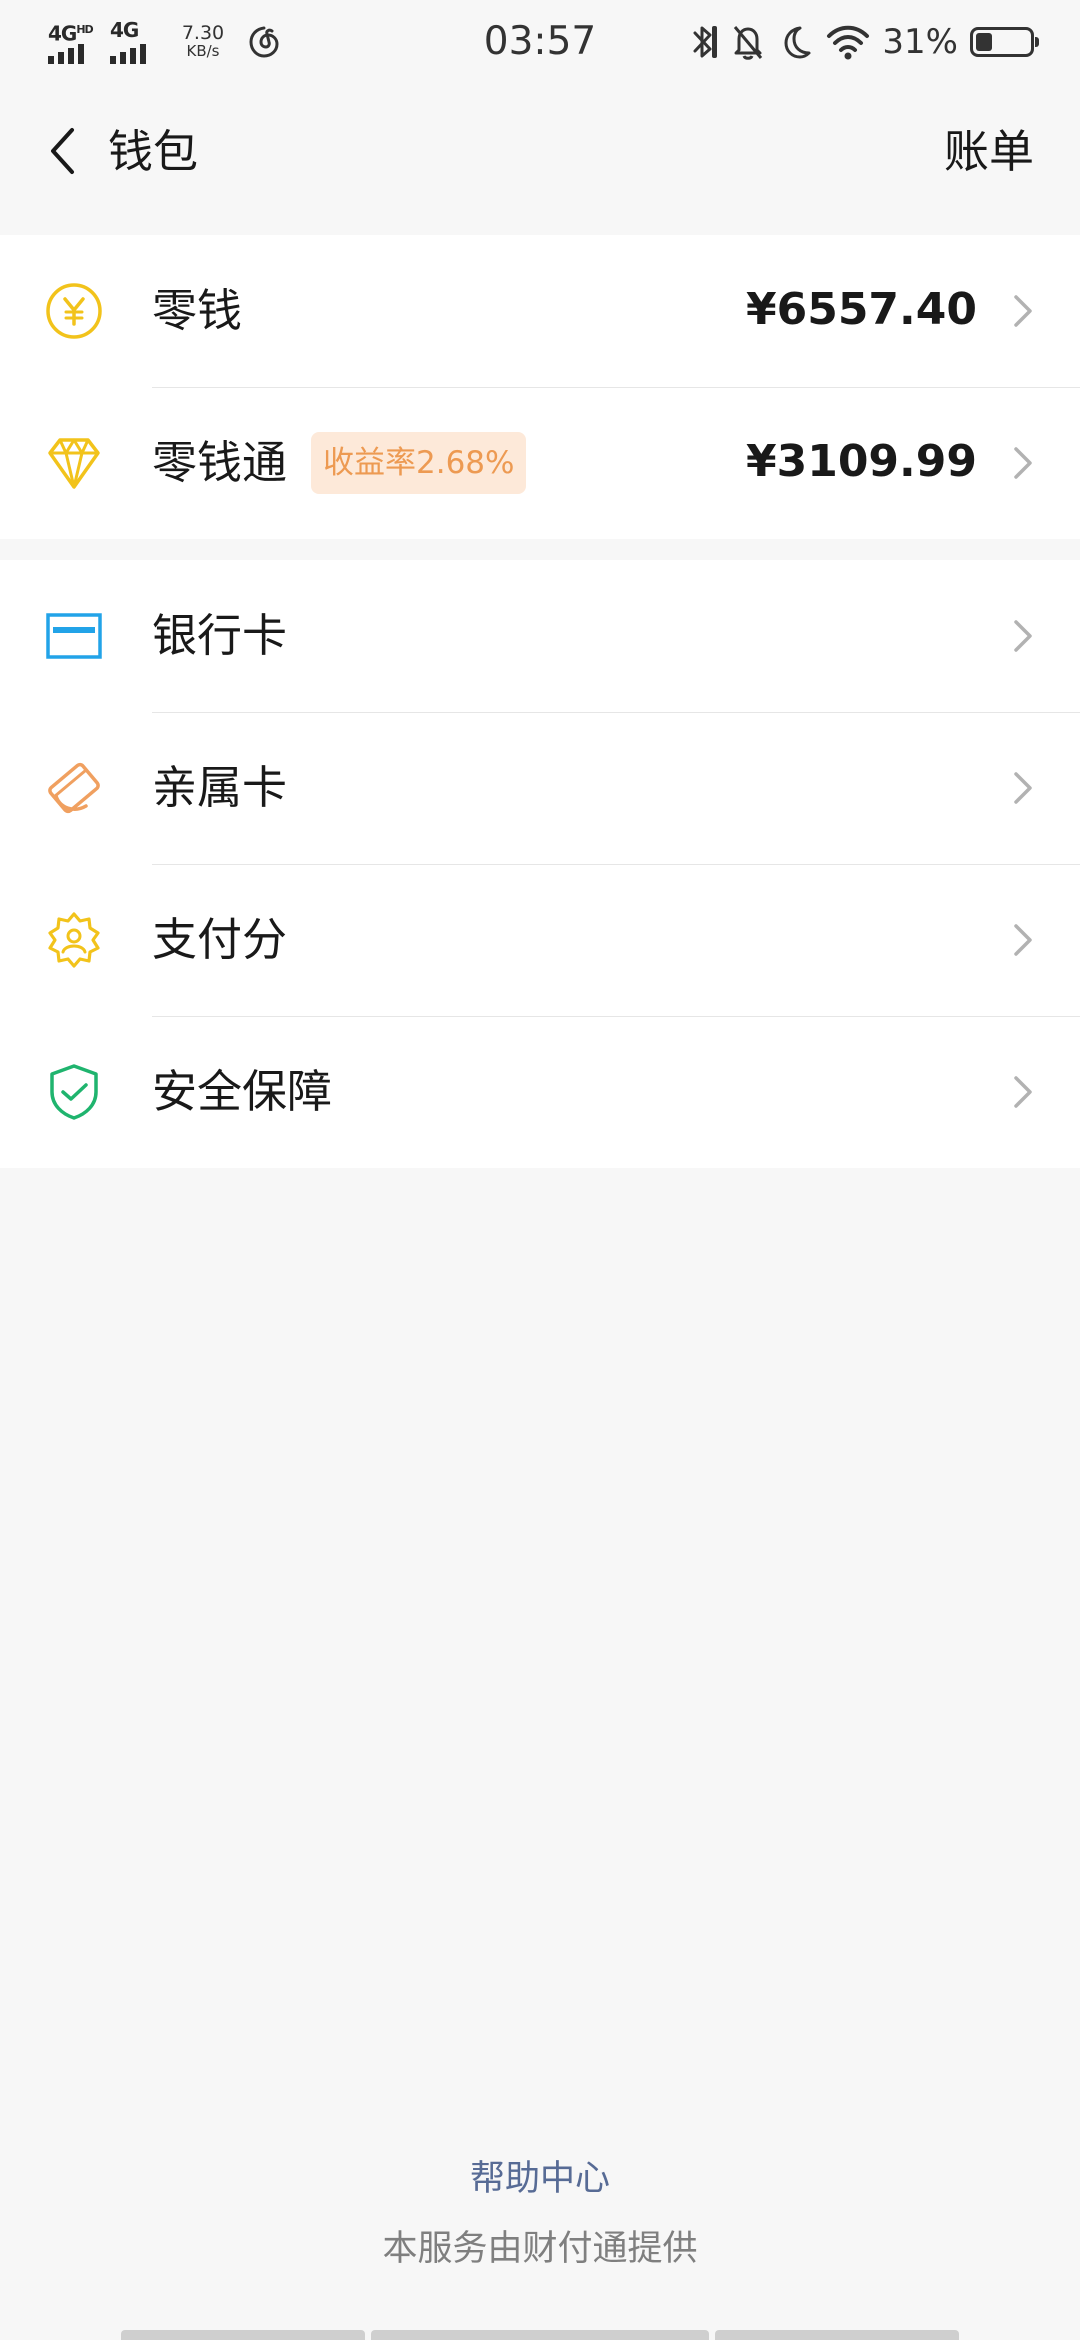  I want to click on back-button, so click(63, 151).